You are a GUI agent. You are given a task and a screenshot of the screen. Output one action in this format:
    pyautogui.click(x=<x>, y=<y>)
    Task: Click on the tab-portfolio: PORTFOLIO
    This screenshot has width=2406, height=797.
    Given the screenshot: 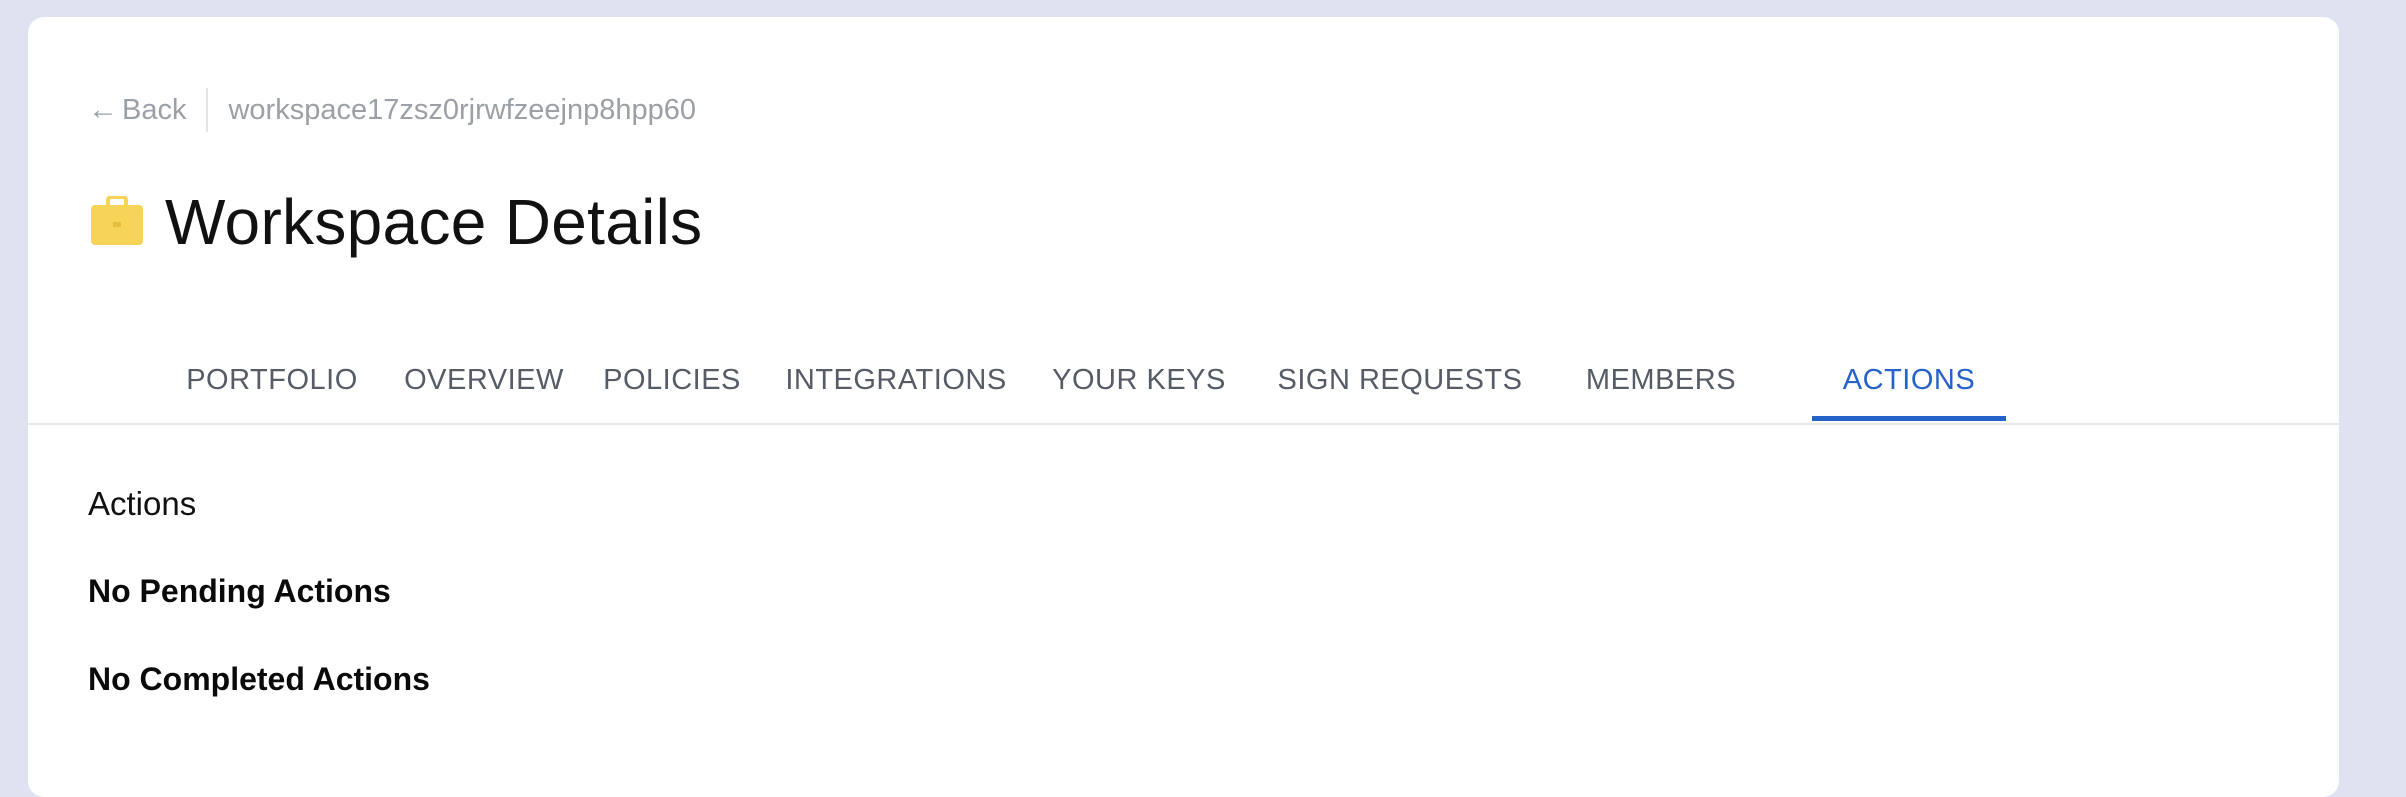 What is the action you would take?
    pyautogui.click(x=272, y=380)
    